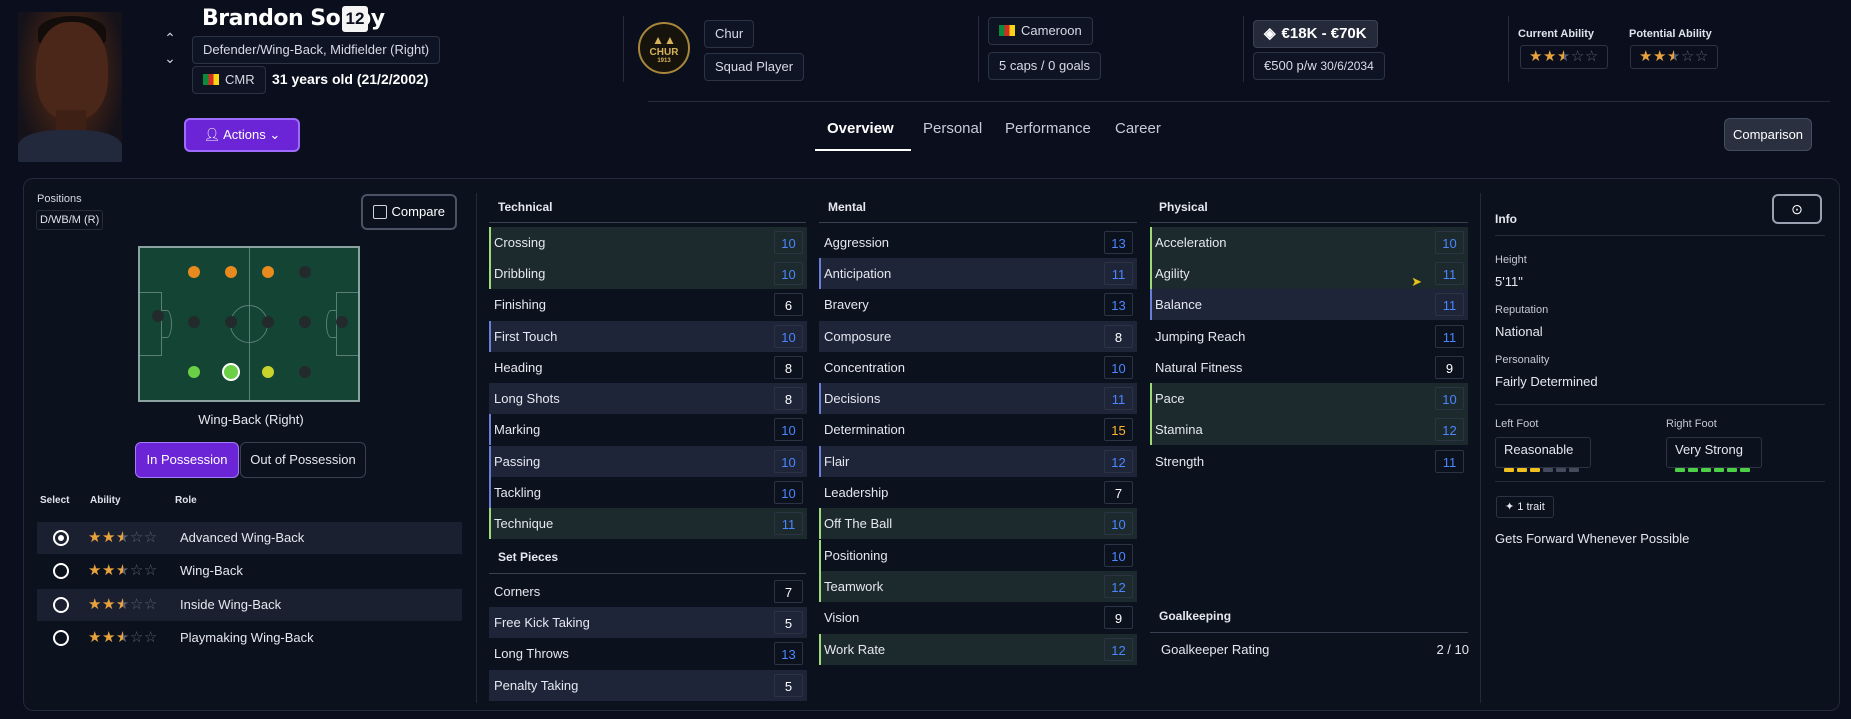  Describe the element at coordinates (978, 398) in the screenshot. I see `attr-decisions: Decisions 11` at that location.